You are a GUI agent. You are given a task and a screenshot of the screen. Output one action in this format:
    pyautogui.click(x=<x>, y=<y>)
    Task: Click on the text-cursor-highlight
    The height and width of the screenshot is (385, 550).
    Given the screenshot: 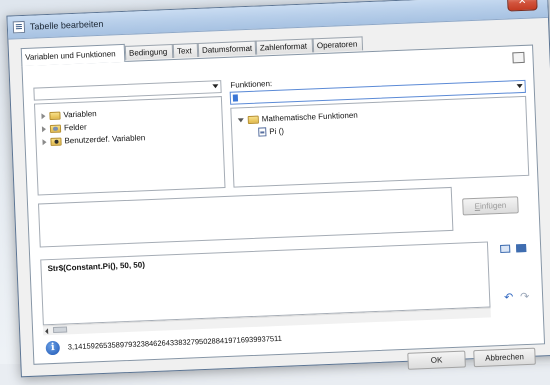 What is the action you would take?
    pyautogui.click(x=235, y=97)
    